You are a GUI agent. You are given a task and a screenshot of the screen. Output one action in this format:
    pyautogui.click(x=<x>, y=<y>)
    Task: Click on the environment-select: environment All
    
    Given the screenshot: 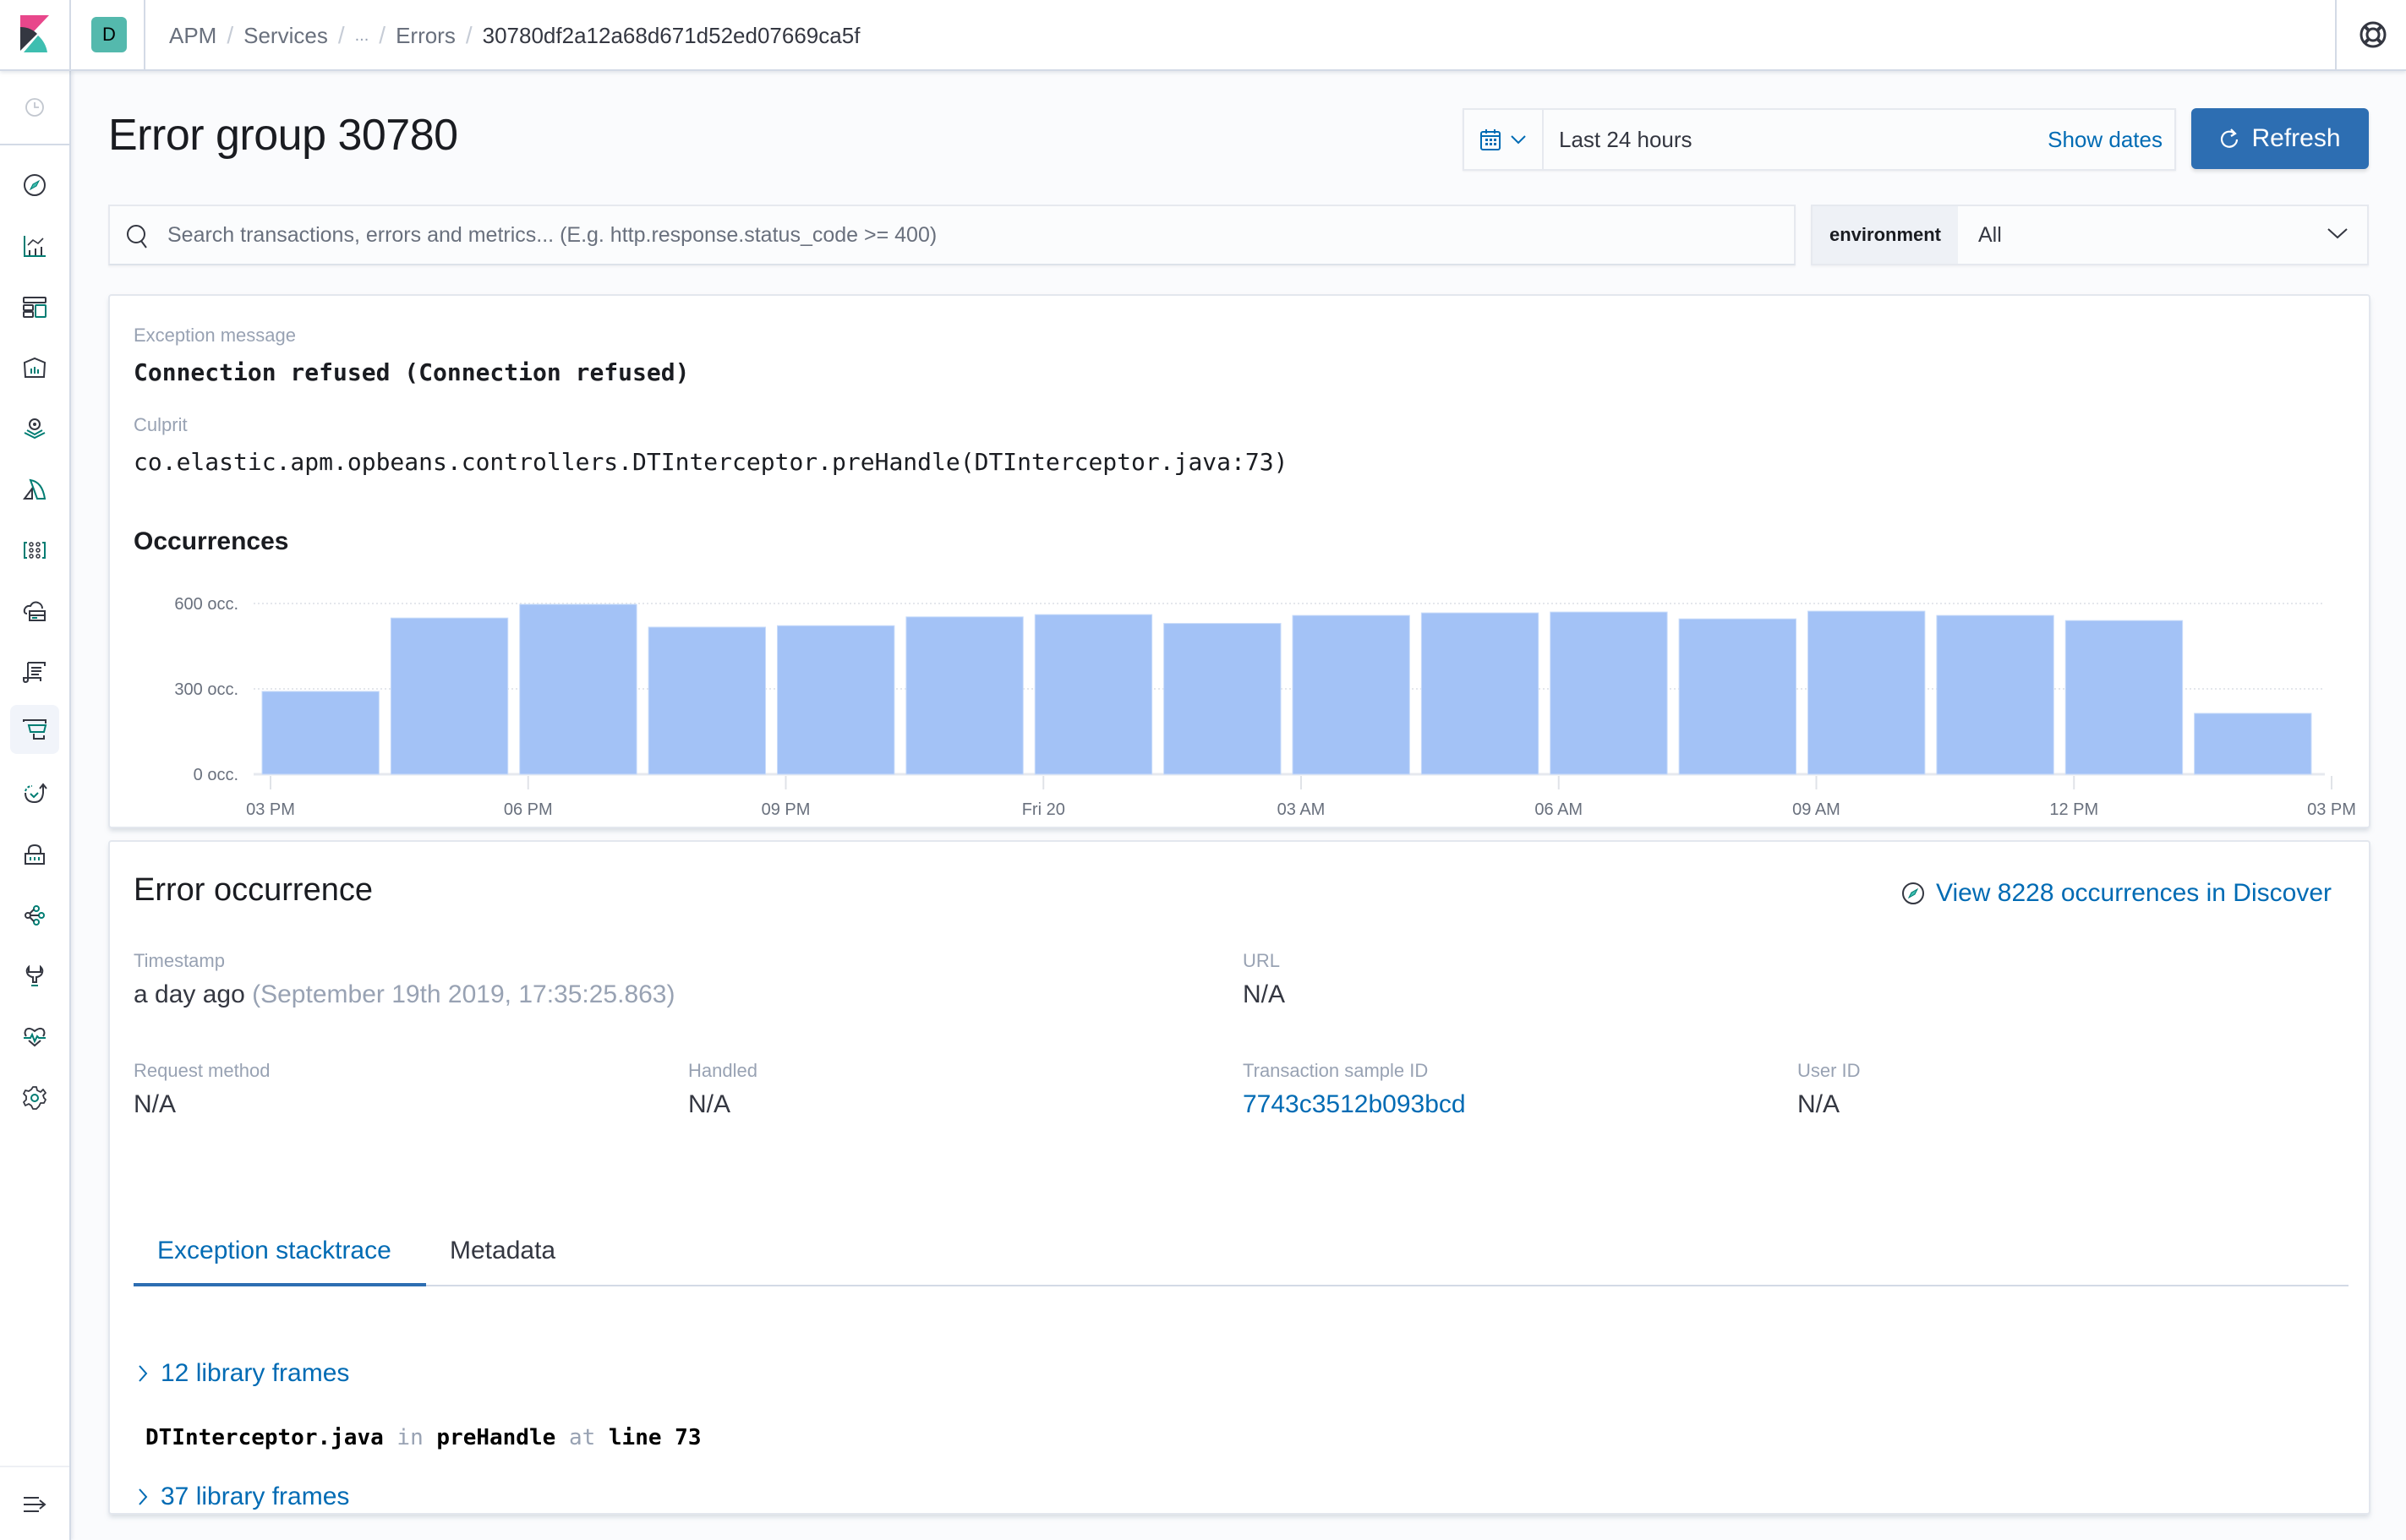 What is the action you would take?
    pyautogui.click(x=2090, y=235)
    